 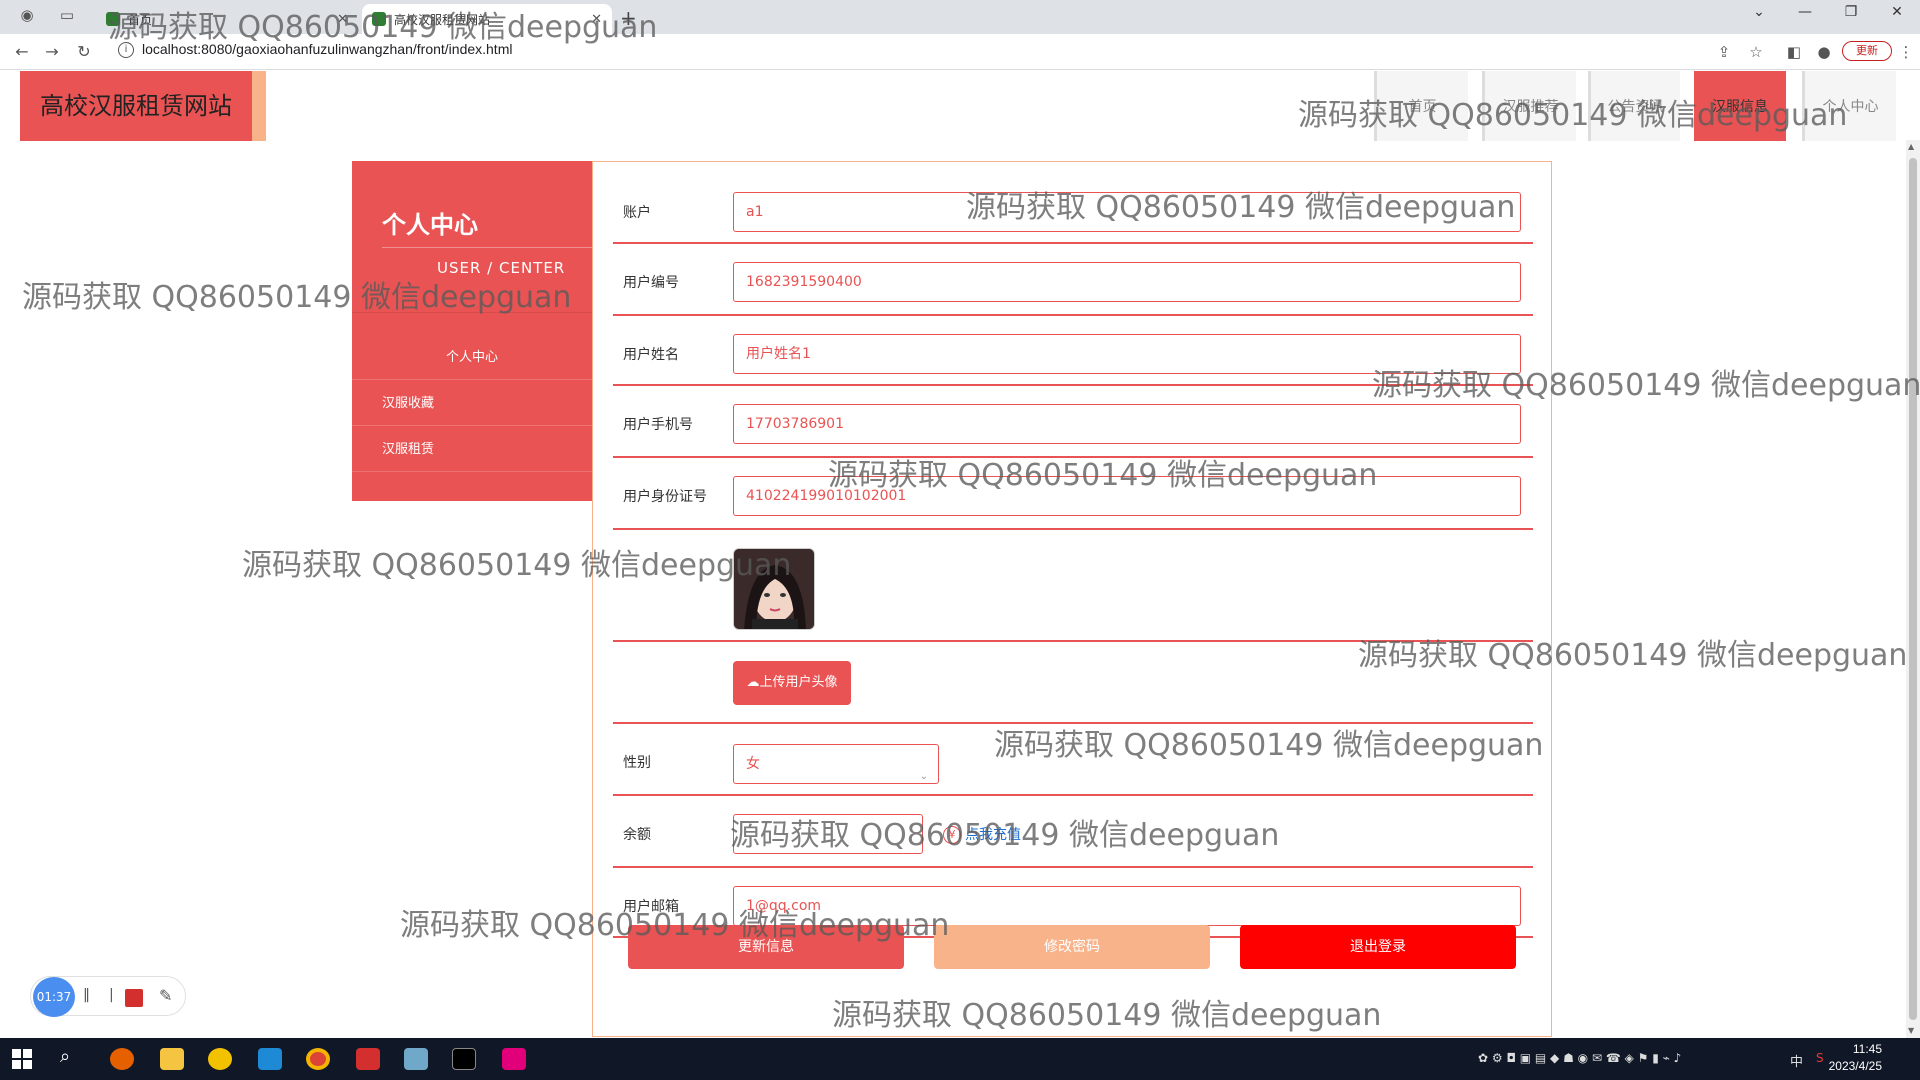 What do you see at coordinates (1897, 12) in the screenshot?
I see `close-window-icon: ✕` at bounding box center [1897, 12].